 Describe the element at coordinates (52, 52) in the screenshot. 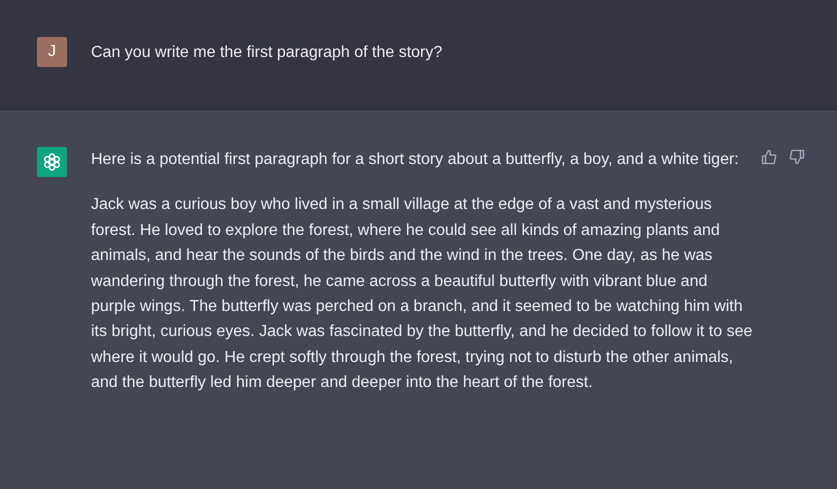

I see `user-avatar: J` at that location.